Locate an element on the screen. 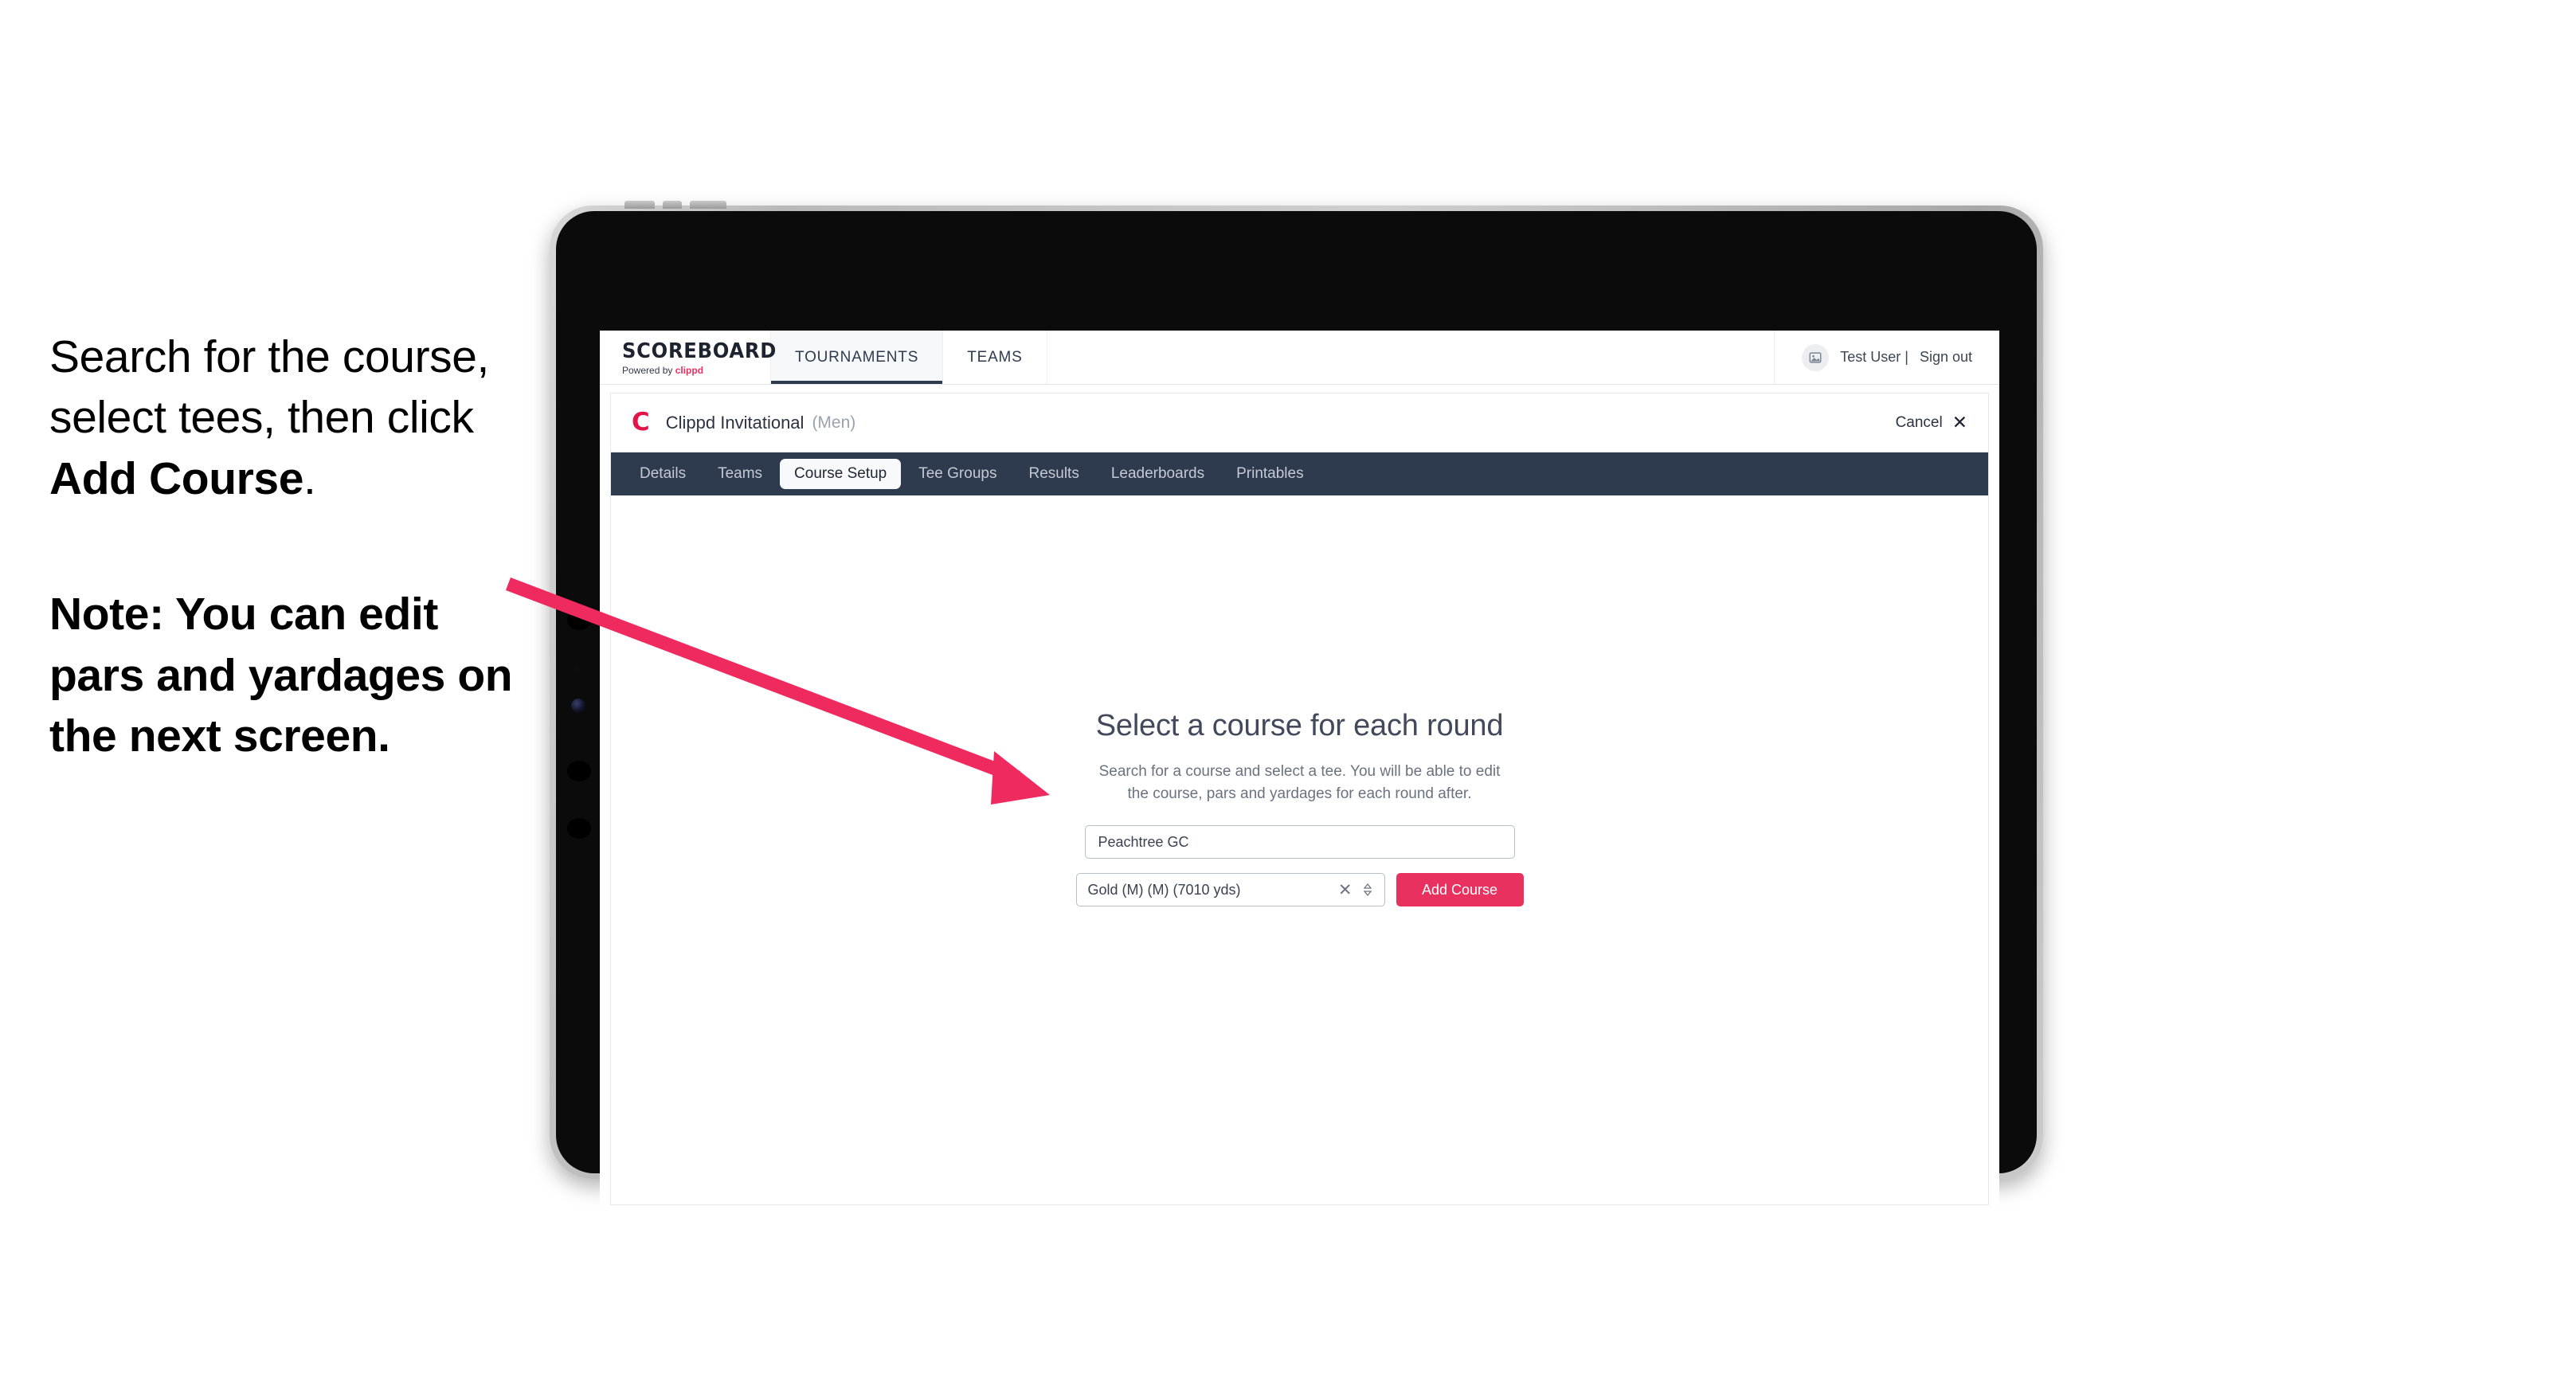  add-course-button: Add Course is located at coordinates (1460, 890).